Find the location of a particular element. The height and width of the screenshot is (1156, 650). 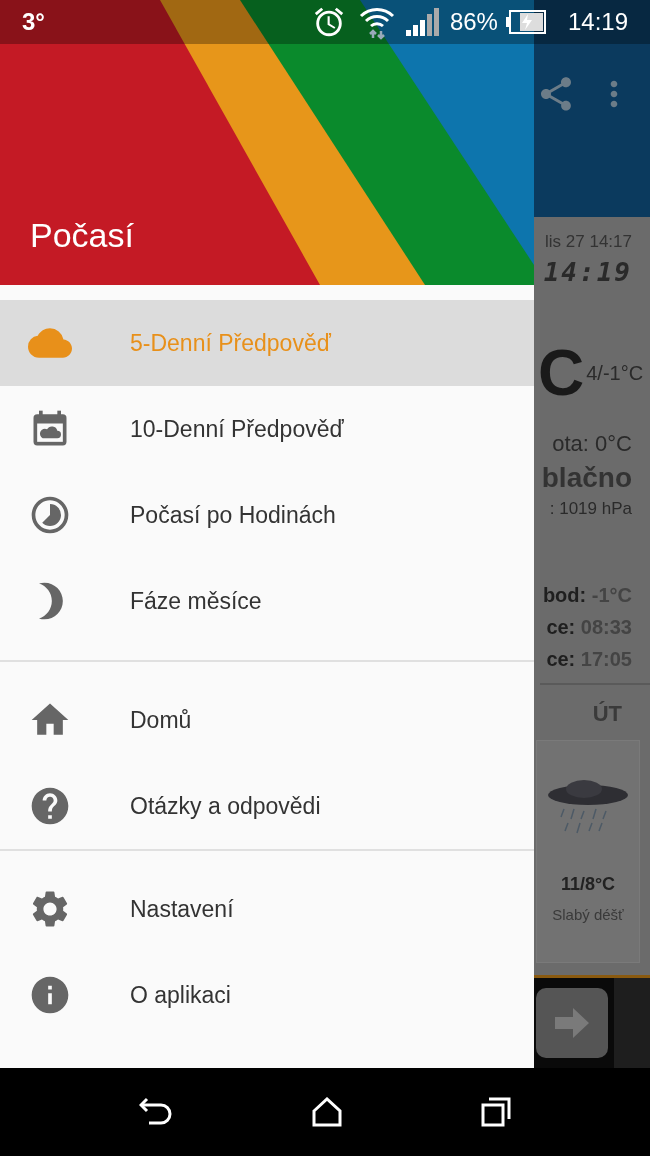

app-title: Počasí is located at coordinates (82, 235).